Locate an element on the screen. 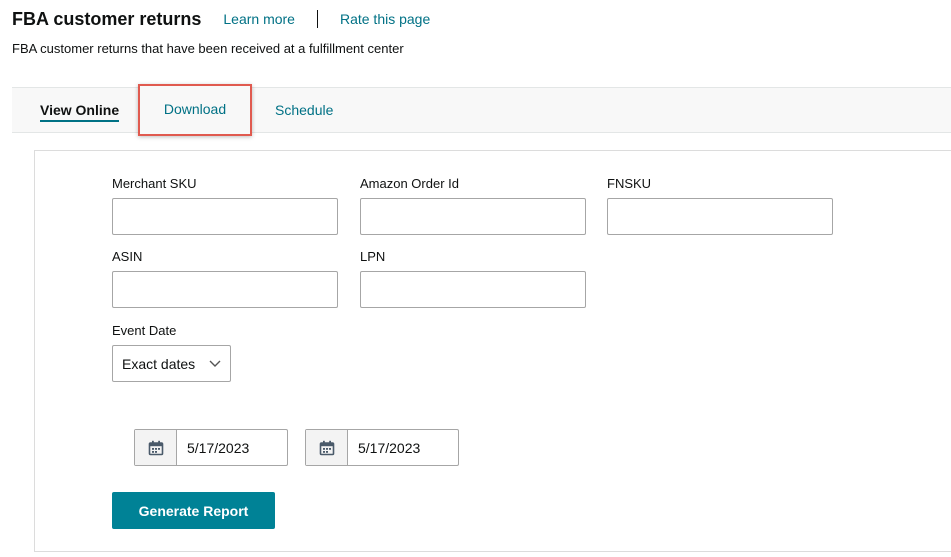  fnsku-input is located at coordinates (720, 216).